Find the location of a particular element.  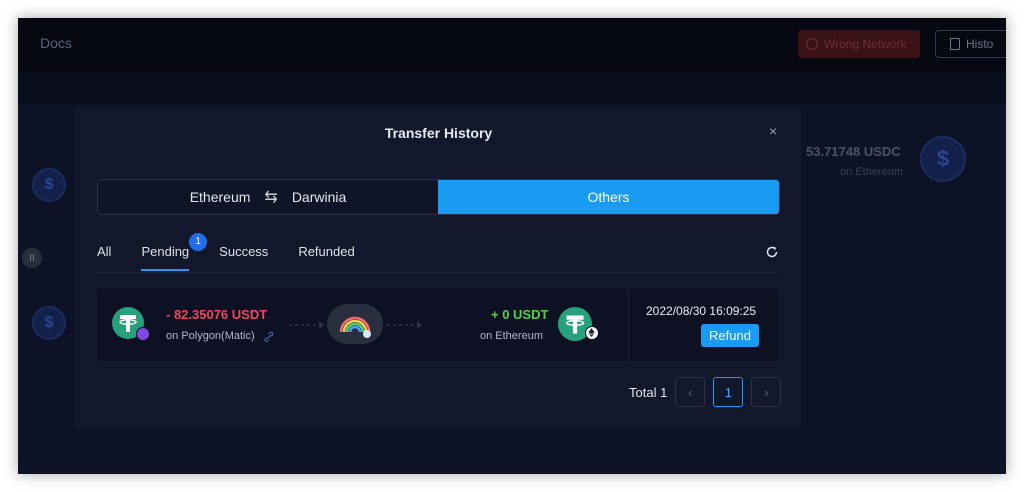

to-network: on Ethereum is located at coordinates (511, 336).